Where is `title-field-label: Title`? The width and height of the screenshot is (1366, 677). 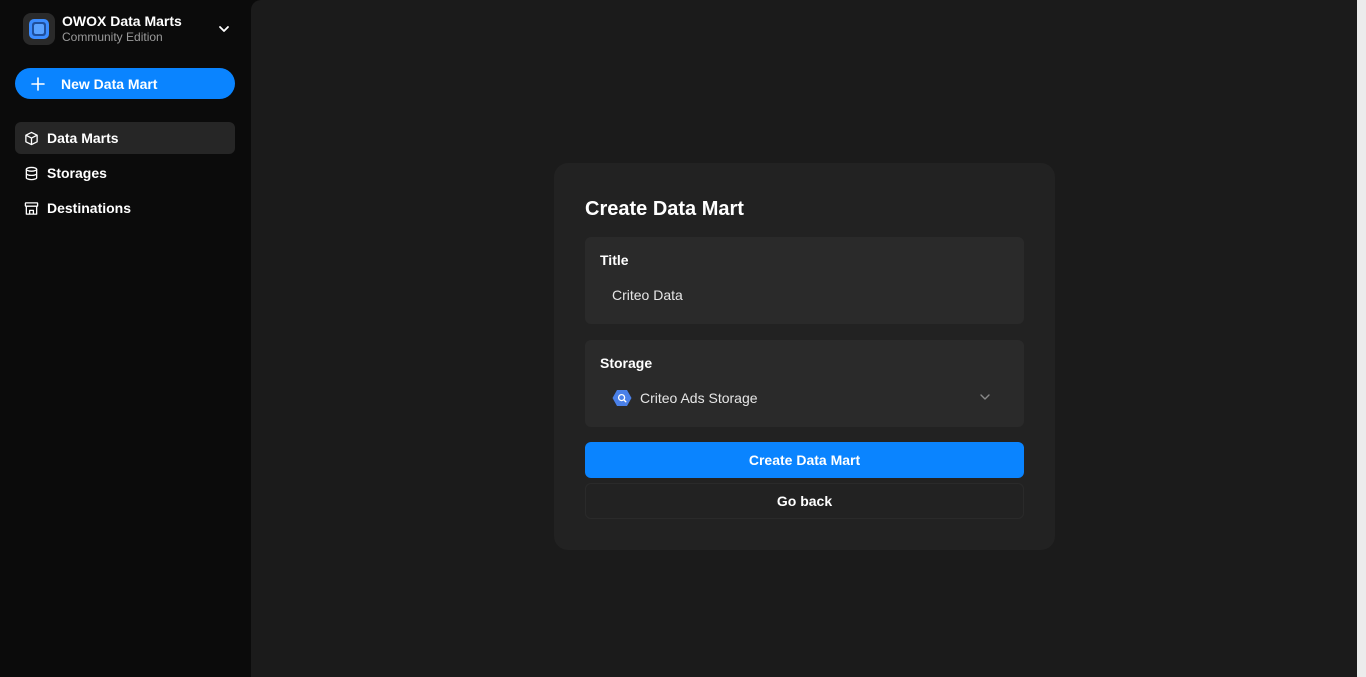
title-field-label: Title is located at coordinates (614, 260).